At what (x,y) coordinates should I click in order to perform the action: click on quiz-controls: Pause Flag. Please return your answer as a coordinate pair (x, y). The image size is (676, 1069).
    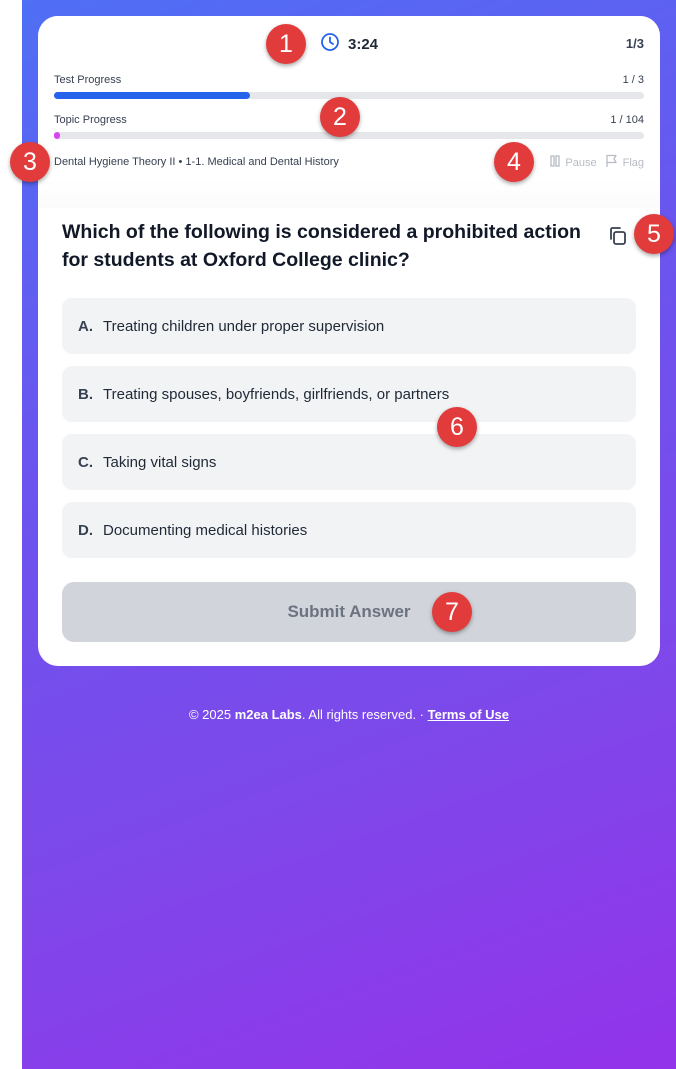
    Looking at the image, I should click on (596, 162).